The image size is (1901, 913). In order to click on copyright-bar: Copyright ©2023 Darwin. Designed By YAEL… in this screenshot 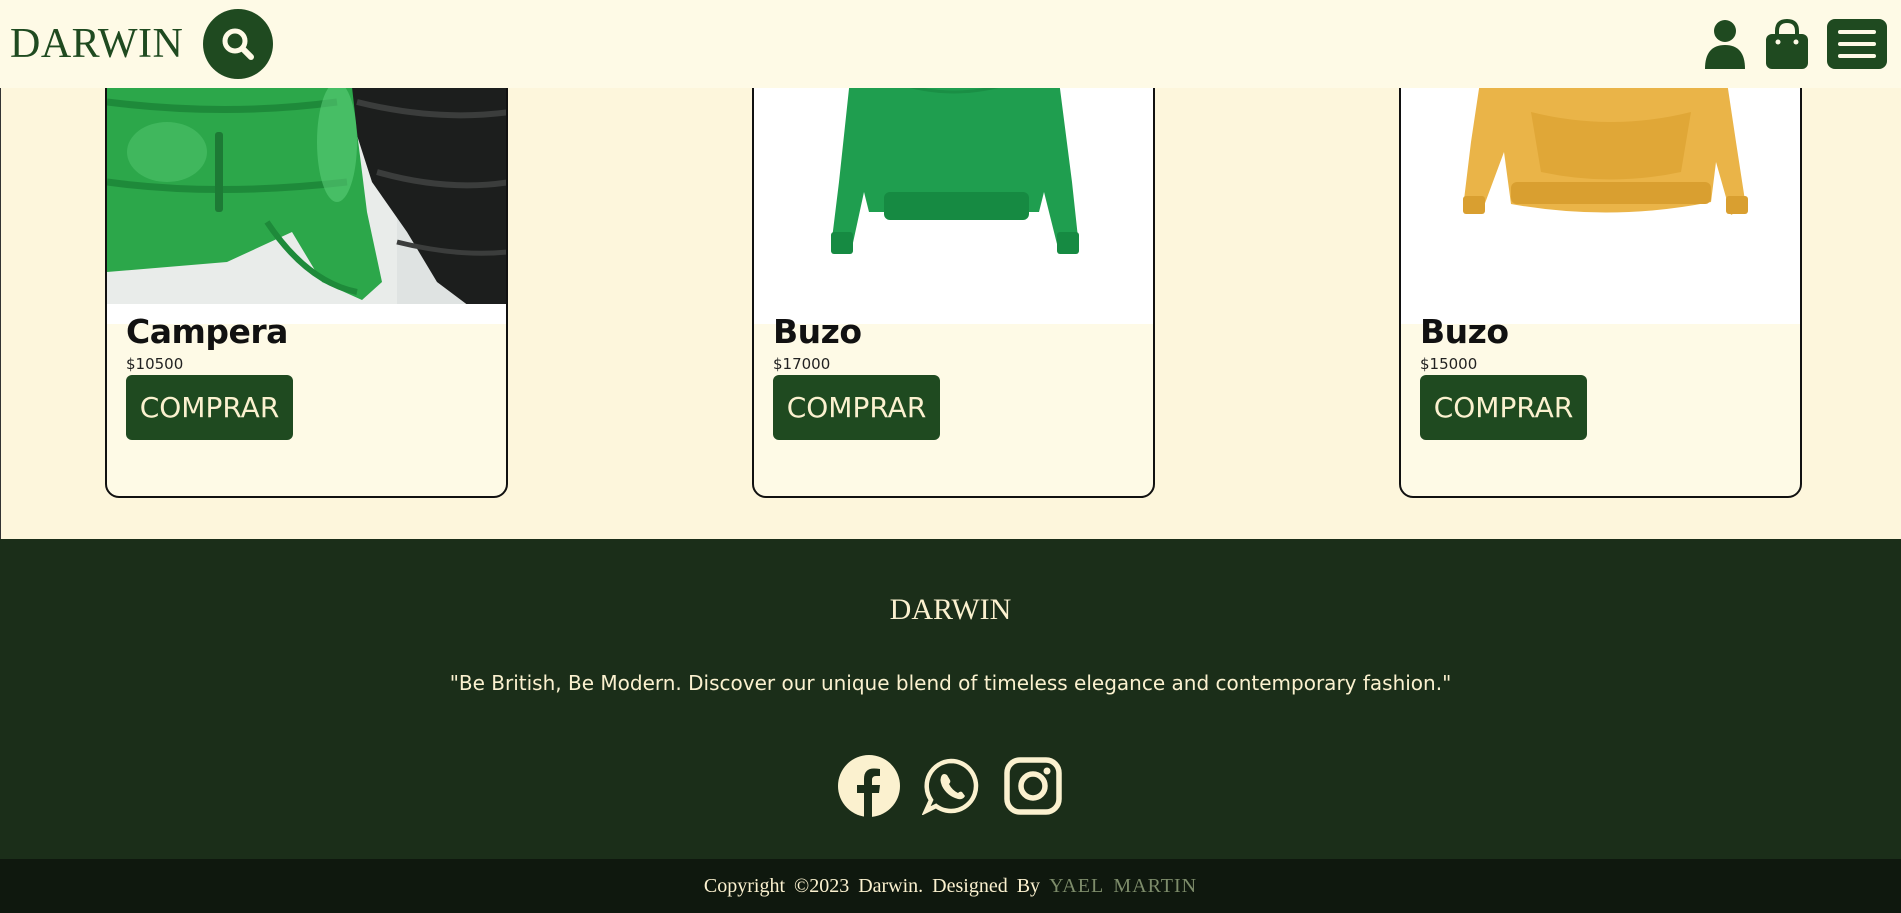, I will do `click(950, 886)`.